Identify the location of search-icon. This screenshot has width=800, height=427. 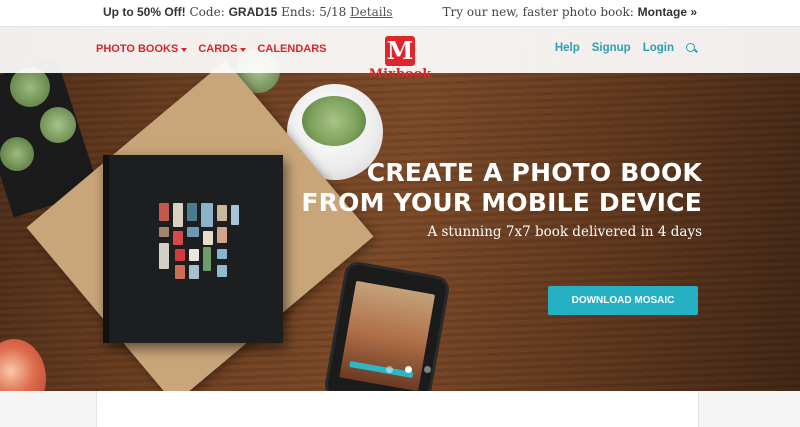
(691, 48).